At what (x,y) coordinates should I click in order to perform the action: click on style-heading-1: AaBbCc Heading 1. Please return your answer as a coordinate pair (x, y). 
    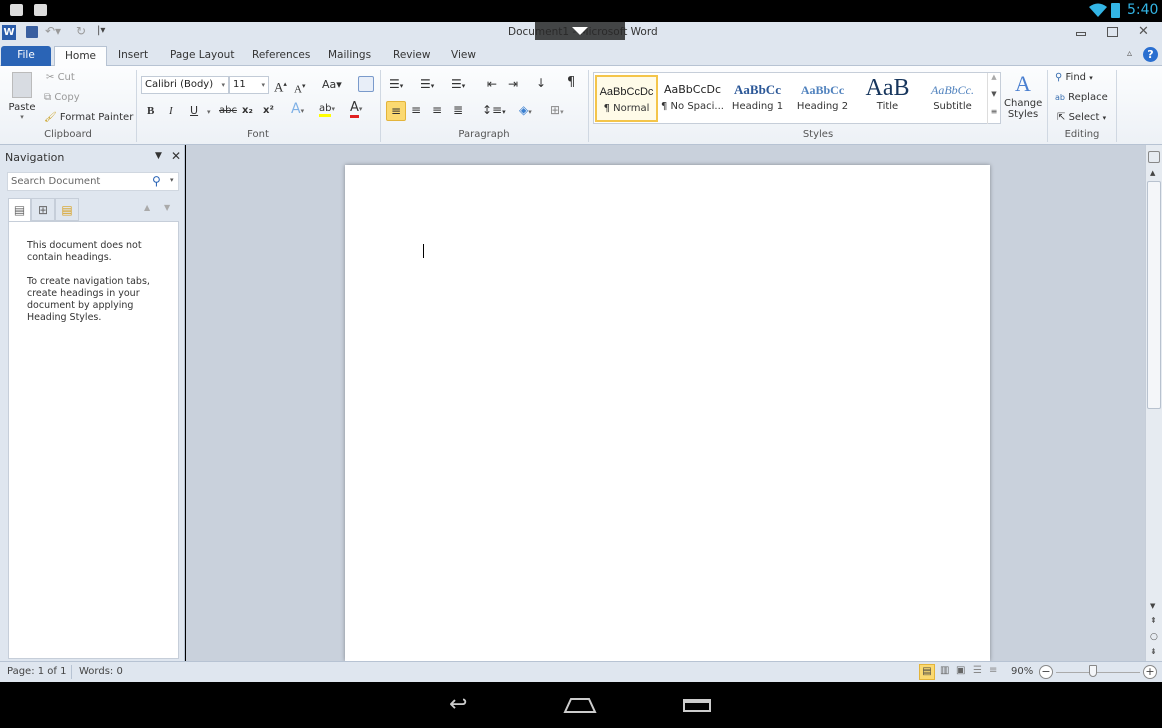
    Looking at the image, I should click on (757, 98).